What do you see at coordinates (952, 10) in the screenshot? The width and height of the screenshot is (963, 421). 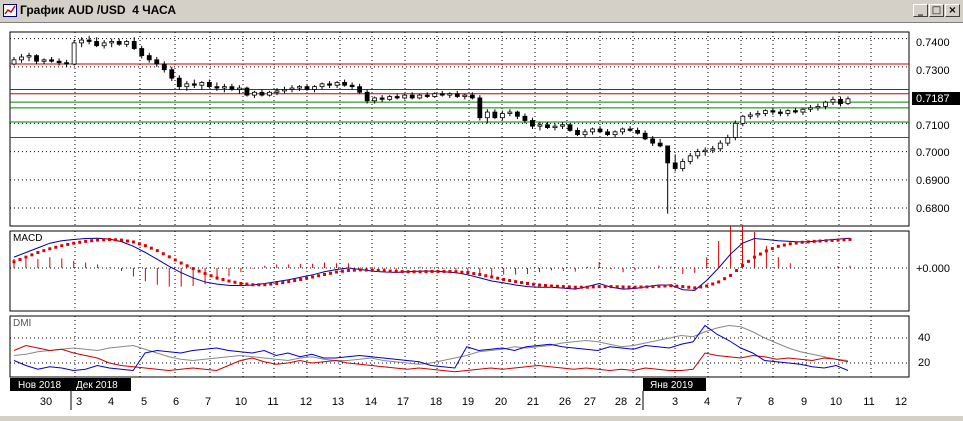 I see `close-button: ×` at bounding box center [952, 10].